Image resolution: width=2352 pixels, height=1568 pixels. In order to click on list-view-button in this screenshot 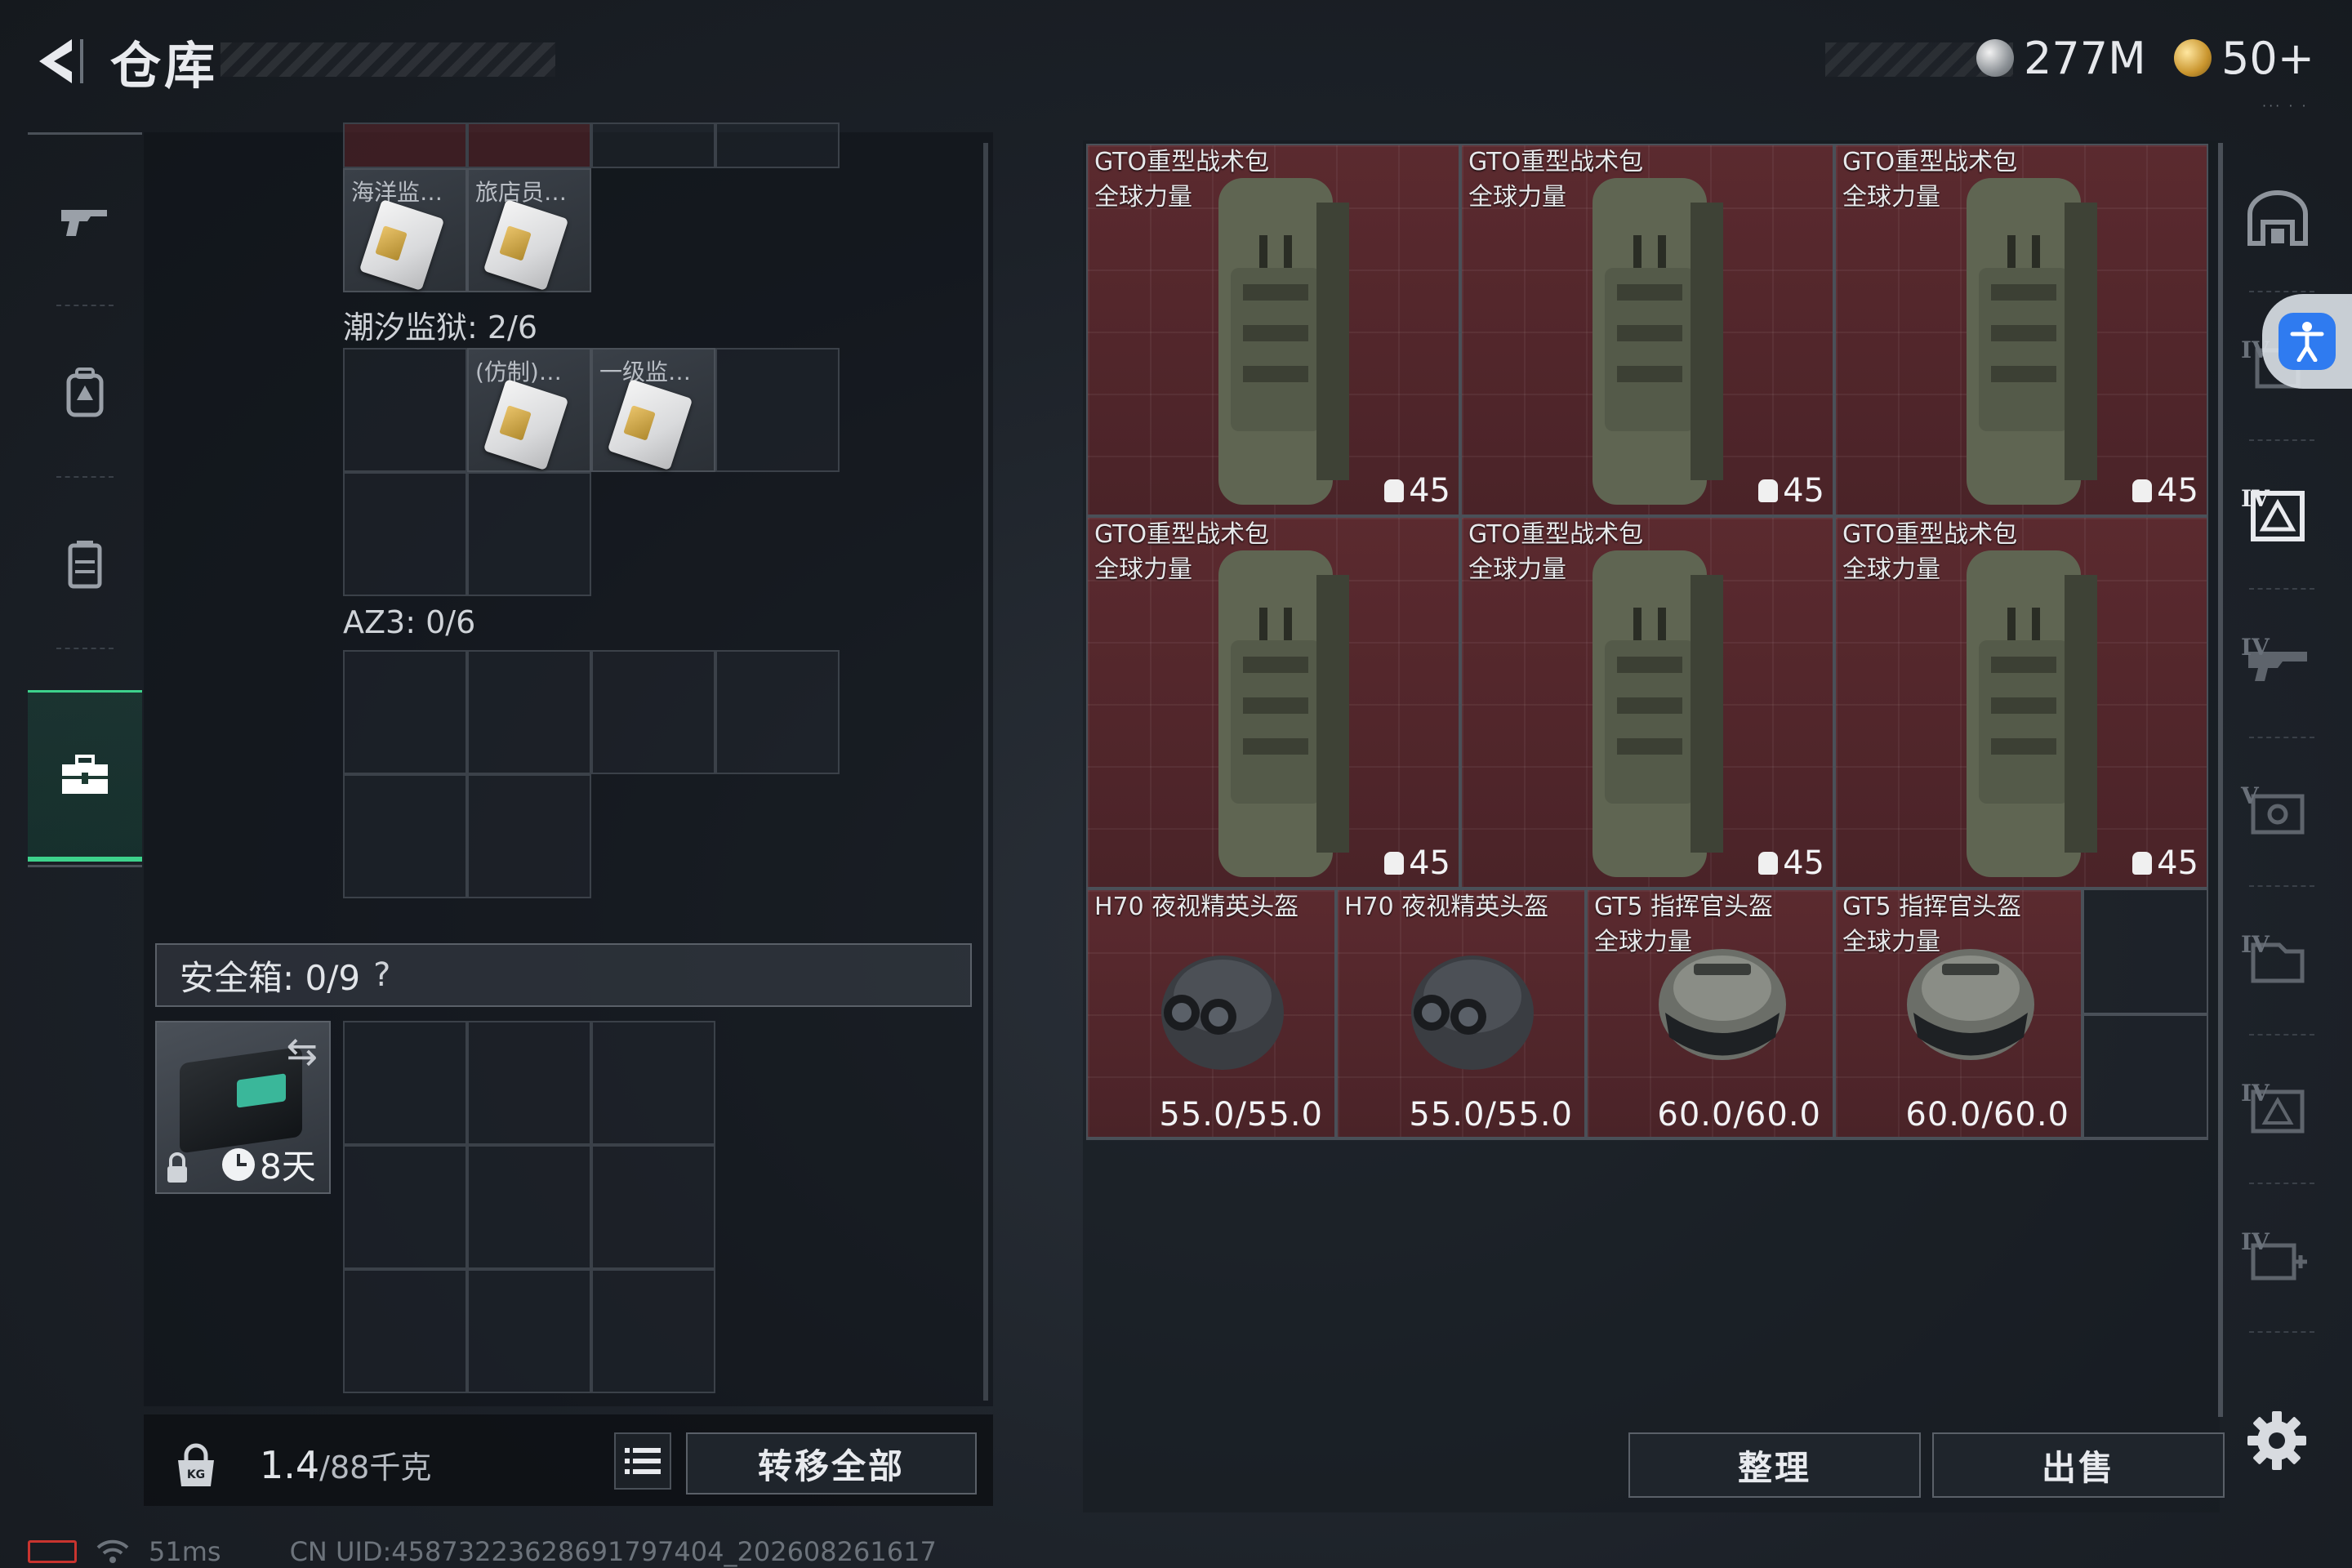, I will do `click(642, 1461)`.